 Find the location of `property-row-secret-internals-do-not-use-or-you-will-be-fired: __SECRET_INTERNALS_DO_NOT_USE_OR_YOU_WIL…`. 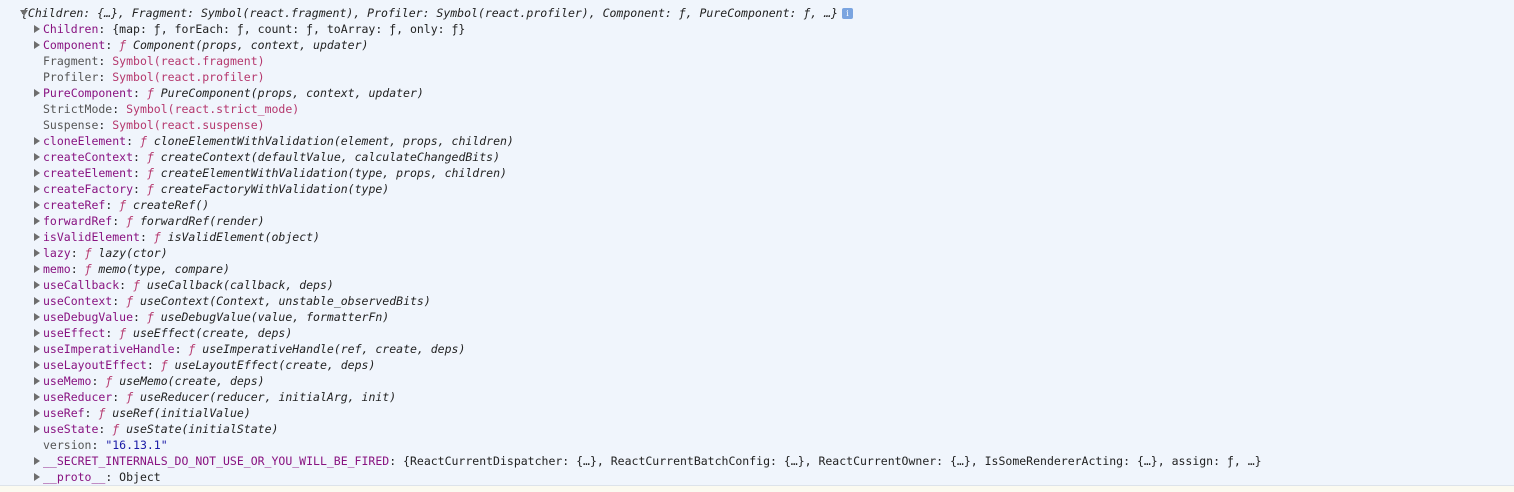

property-row-secret-internals-do-not-use-or-you-will-be-fired: __SECRET_INTERNALS_DO_NOT_USE_OR_YOU_WIL… is located at coordinates (757, 461).